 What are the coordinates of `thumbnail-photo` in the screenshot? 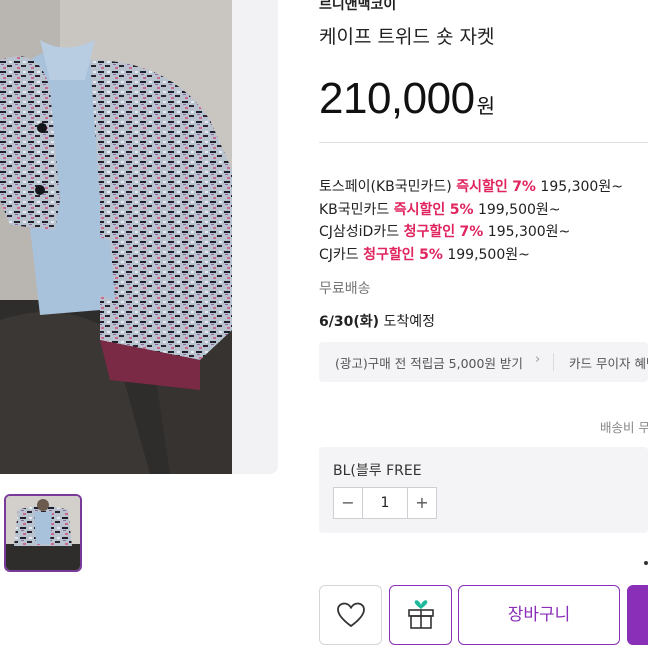 It's located at (43, 533).